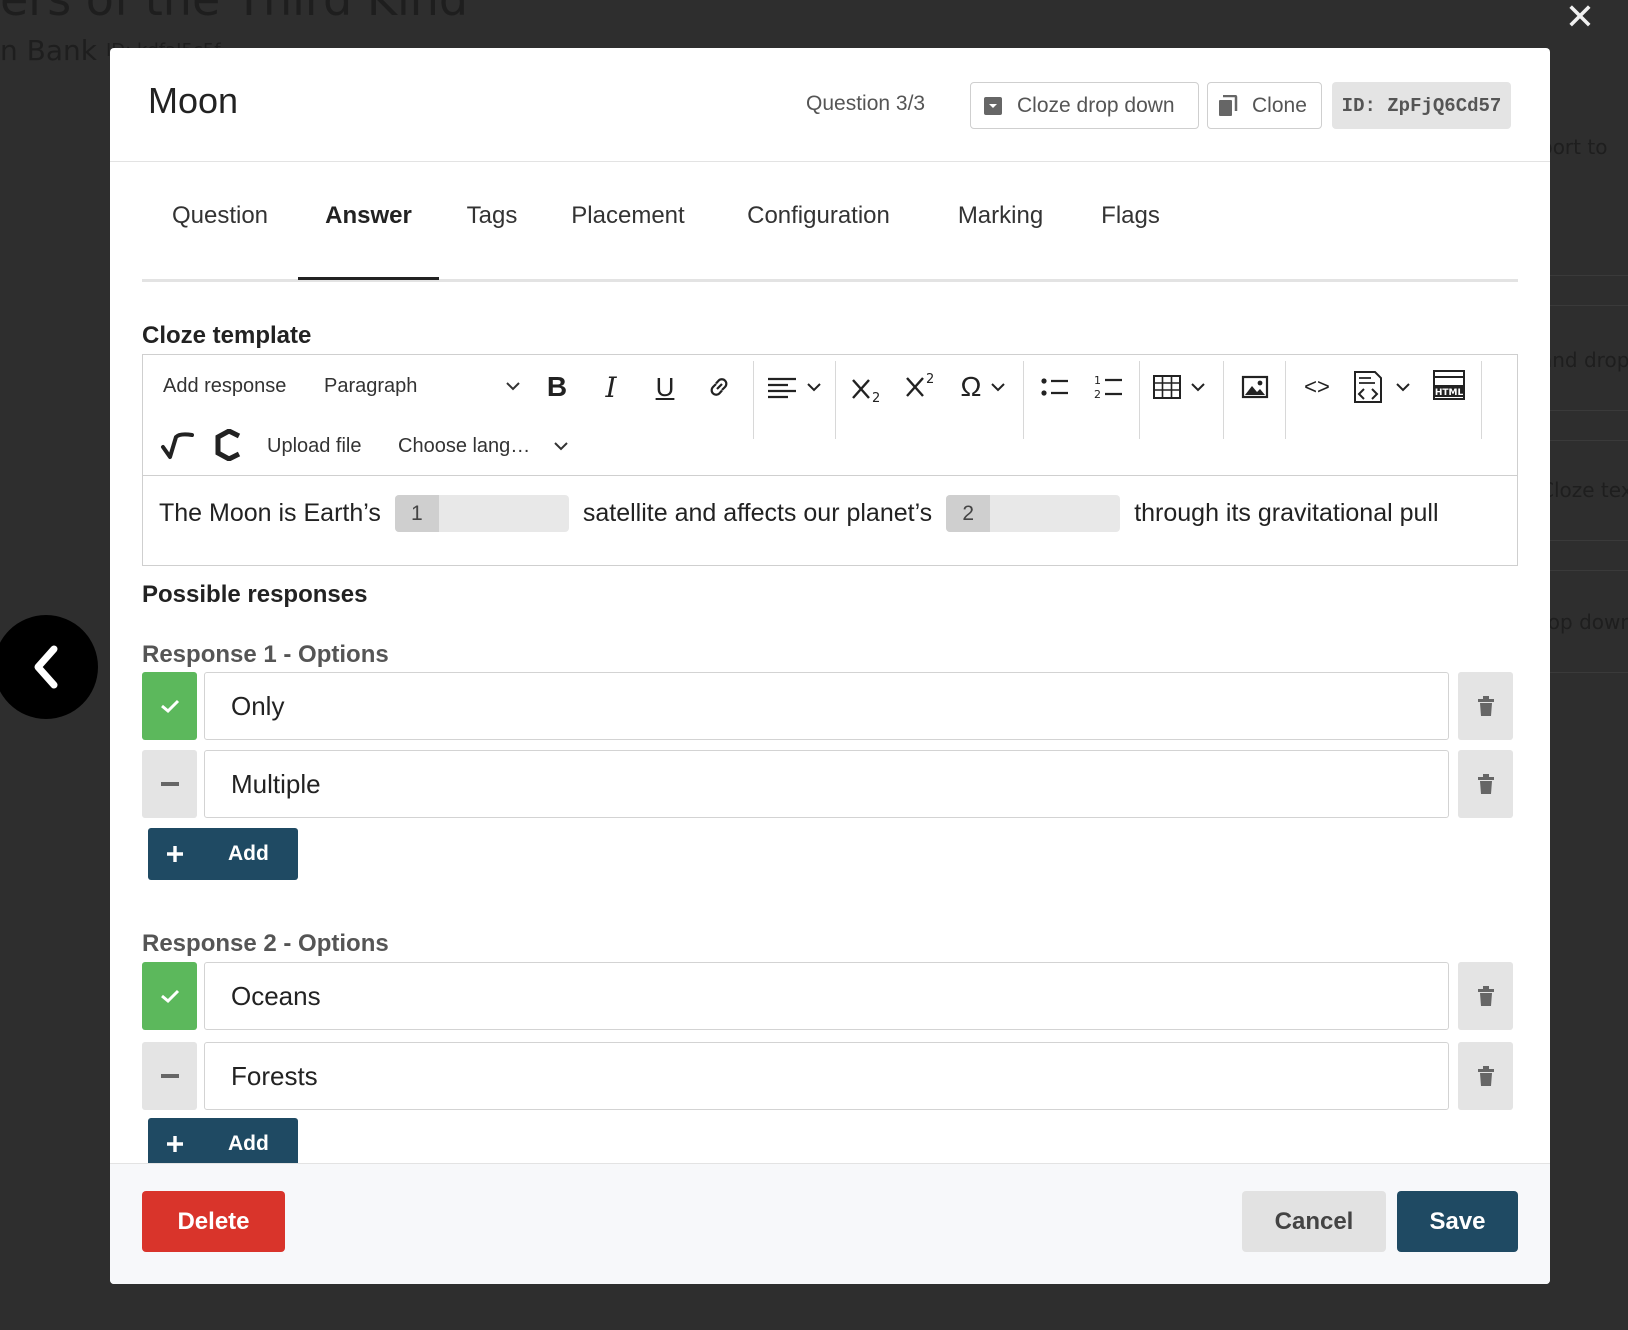 The height and width of the screenshot is (1330, 1628). I want to click on bulleted-list-icon, so click(1055, 387).